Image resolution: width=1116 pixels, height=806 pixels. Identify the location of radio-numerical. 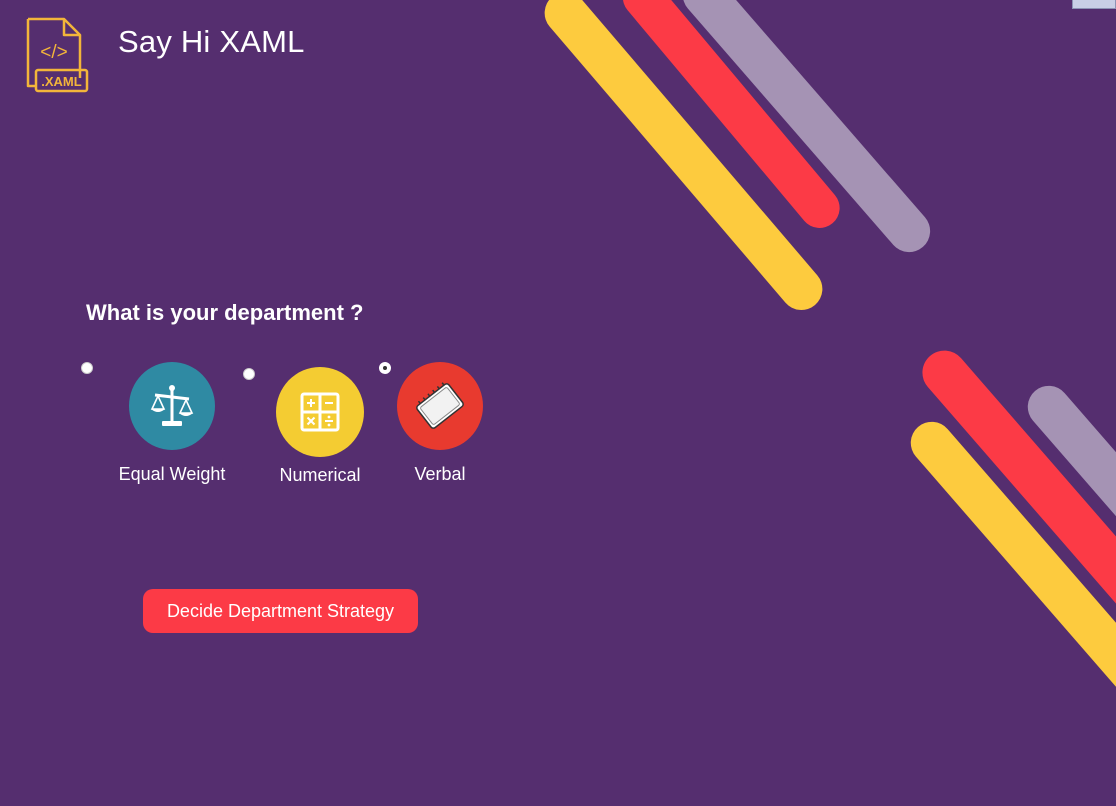
(249, 374).